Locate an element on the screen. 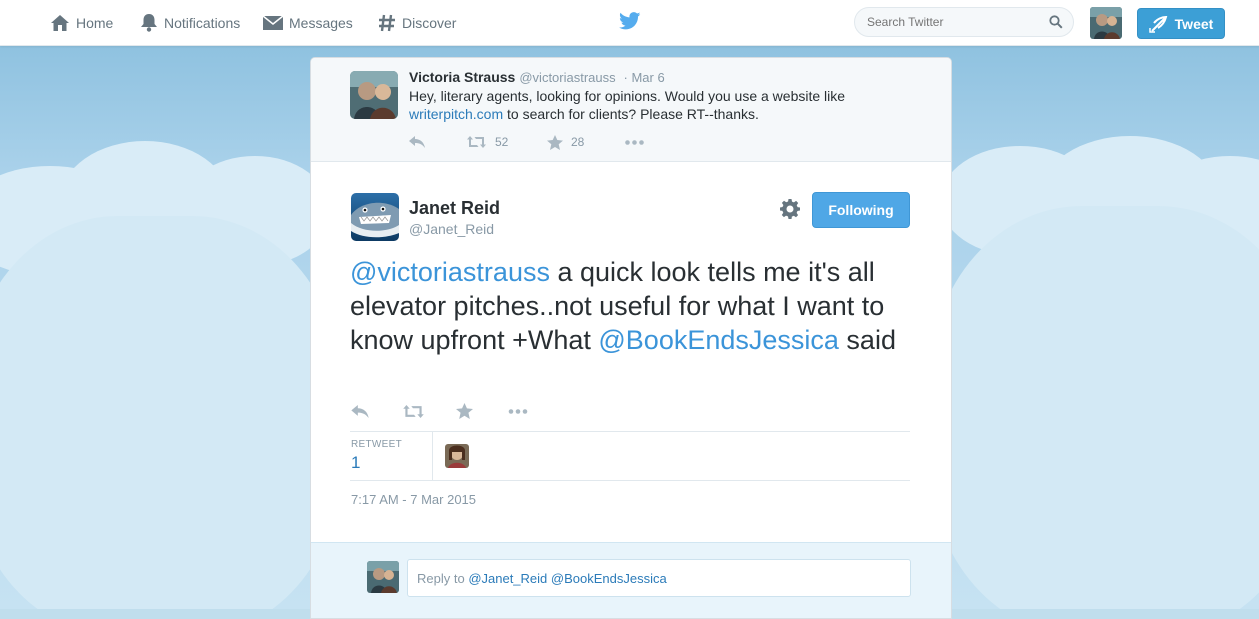 The image size is (1259, 619). parent-favorite-button: 28 is located at coordinates (586, 142).